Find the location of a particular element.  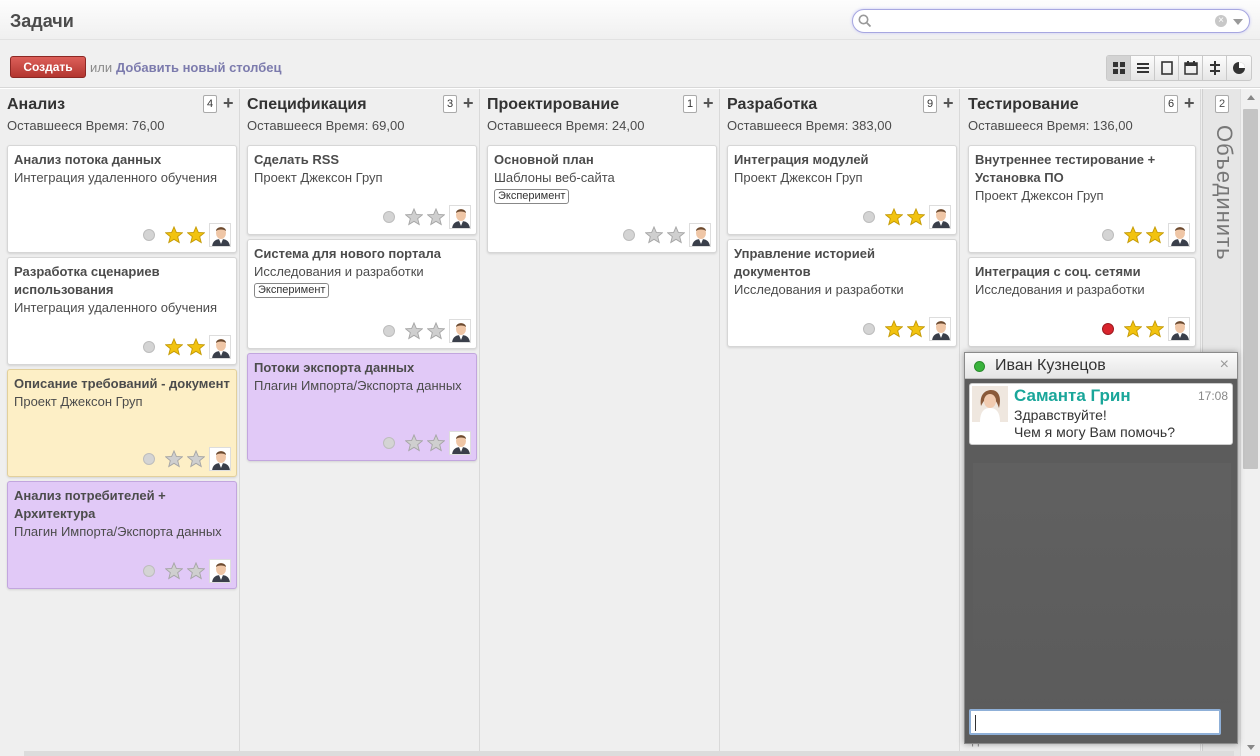

horizontal-scrollbar is located at coordinates (629, 753).